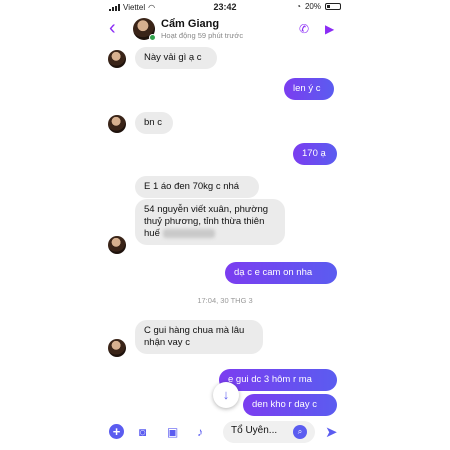 Image resolution: width=450 pixels, height=450 pixels. Describe the element at coordinates (152, 37) in the screenshot. I see `online-indicator` at that location.